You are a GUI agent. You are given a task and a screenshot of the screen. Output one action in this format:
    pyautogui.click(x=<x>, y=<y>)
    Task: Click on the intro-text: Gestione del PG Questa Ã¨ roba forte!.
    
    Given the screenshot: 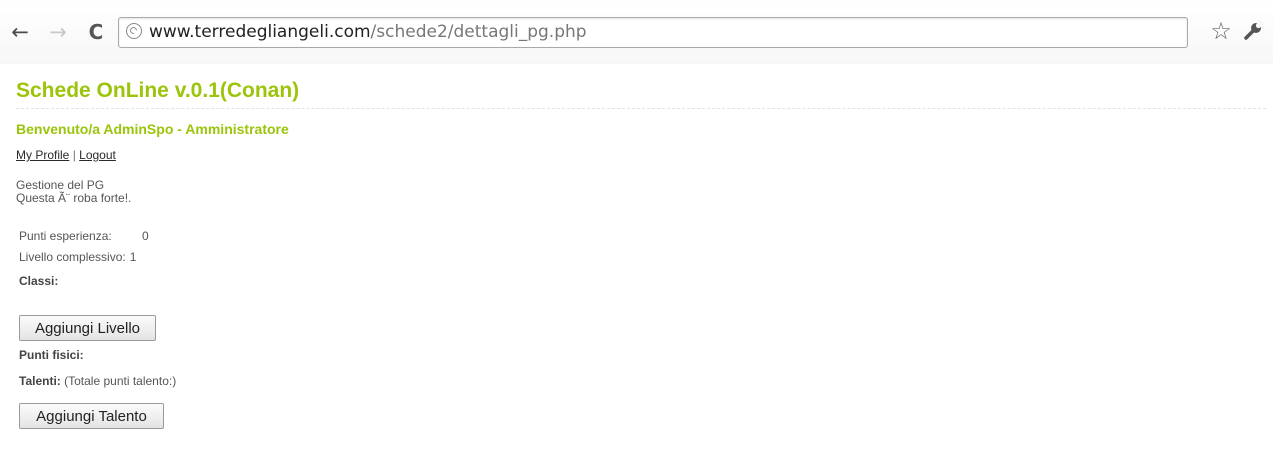 What is the action you would take?
    pyautogui.click(x=73, y=192)
    